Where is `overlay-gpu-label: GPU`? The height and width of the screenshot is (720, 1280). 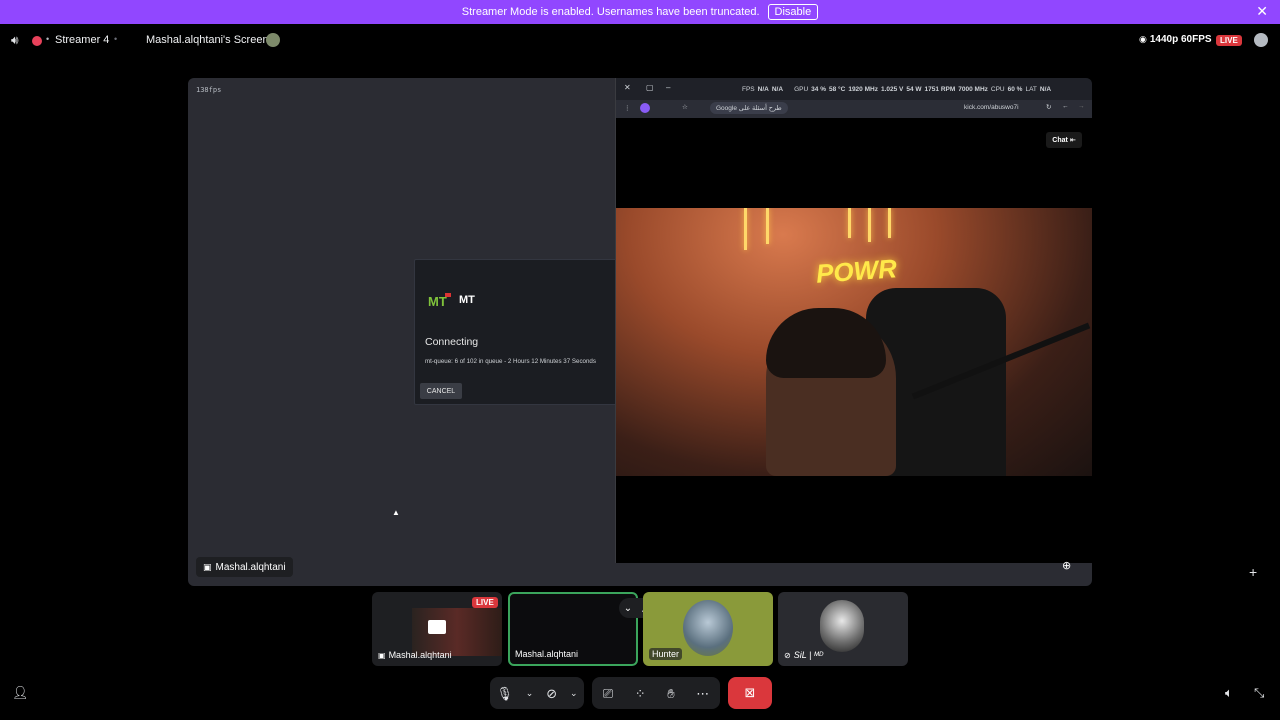 overlay-gpu-label: GPU is located at coordinates (801, 89).